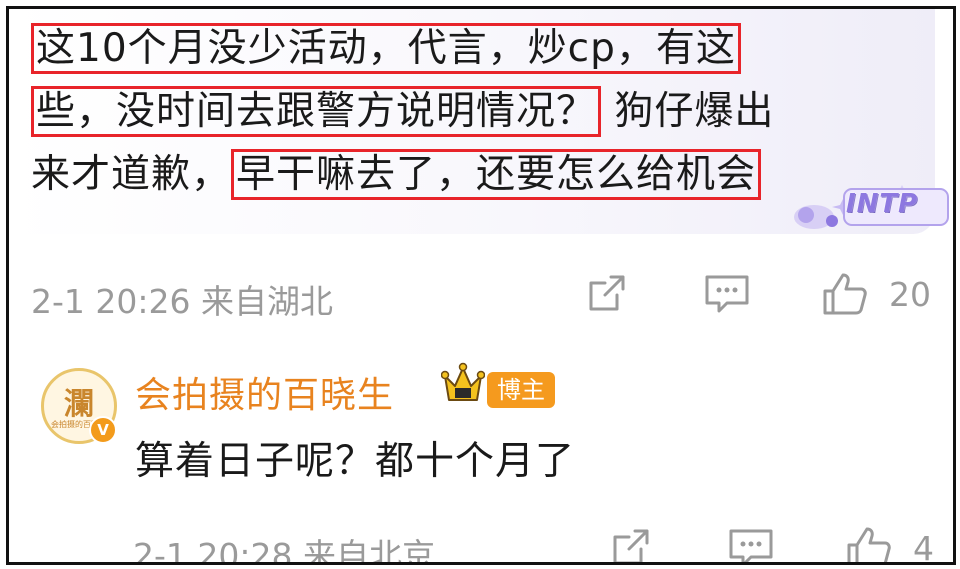  I want to click on crown-icon, so click(463, 386).